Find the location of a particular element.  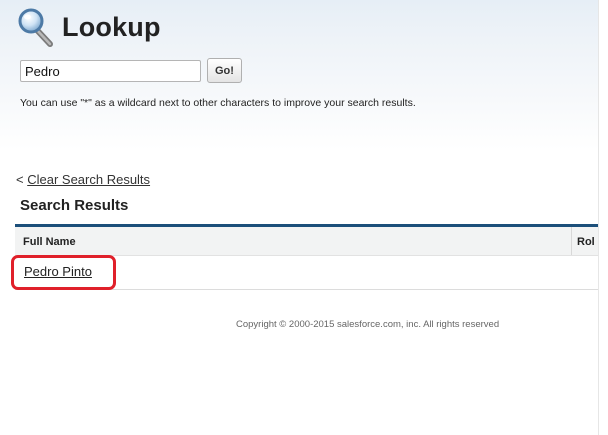

clear-results-row: < Clear Search Results is located at coordinates (83, 179).